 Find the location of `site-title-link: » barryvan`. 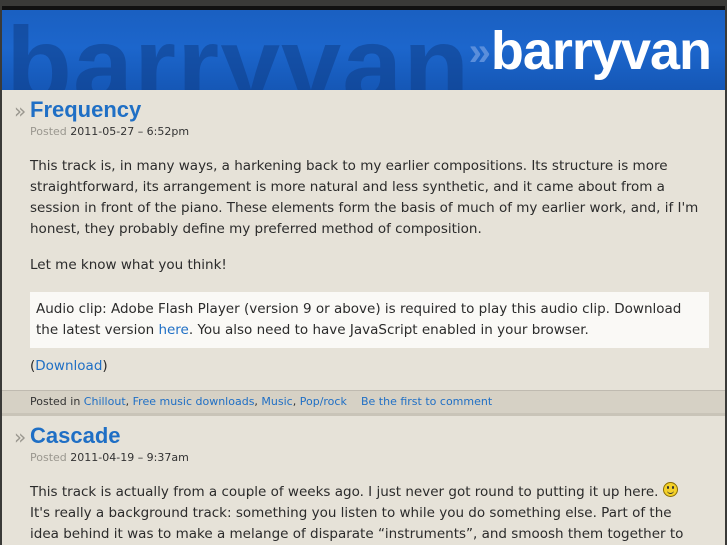

site-title-link: » barryvan is located at coordinates (590, 52).